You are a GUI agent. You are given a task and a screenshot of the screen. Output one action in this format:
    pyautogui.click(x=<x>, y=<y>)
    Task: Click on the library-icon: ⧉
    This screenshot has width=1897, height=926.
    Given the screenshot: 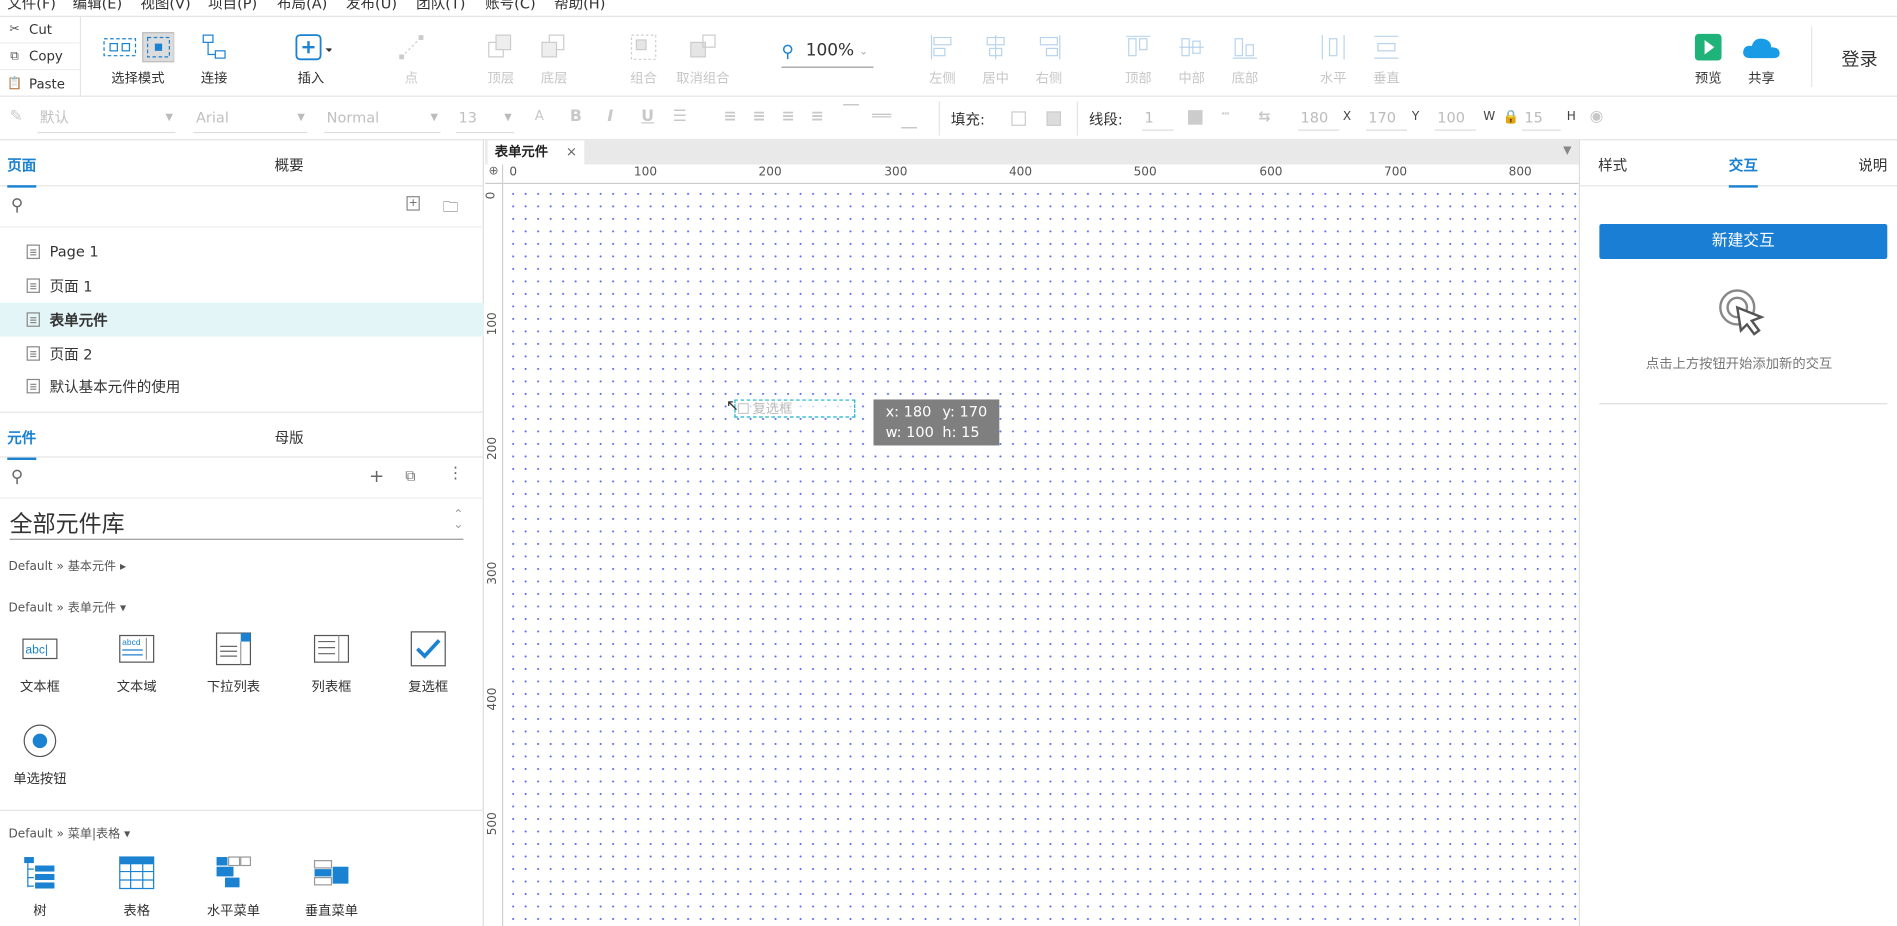 What is the action you would take?
    pyautogui.click(x=410, y=476)
    